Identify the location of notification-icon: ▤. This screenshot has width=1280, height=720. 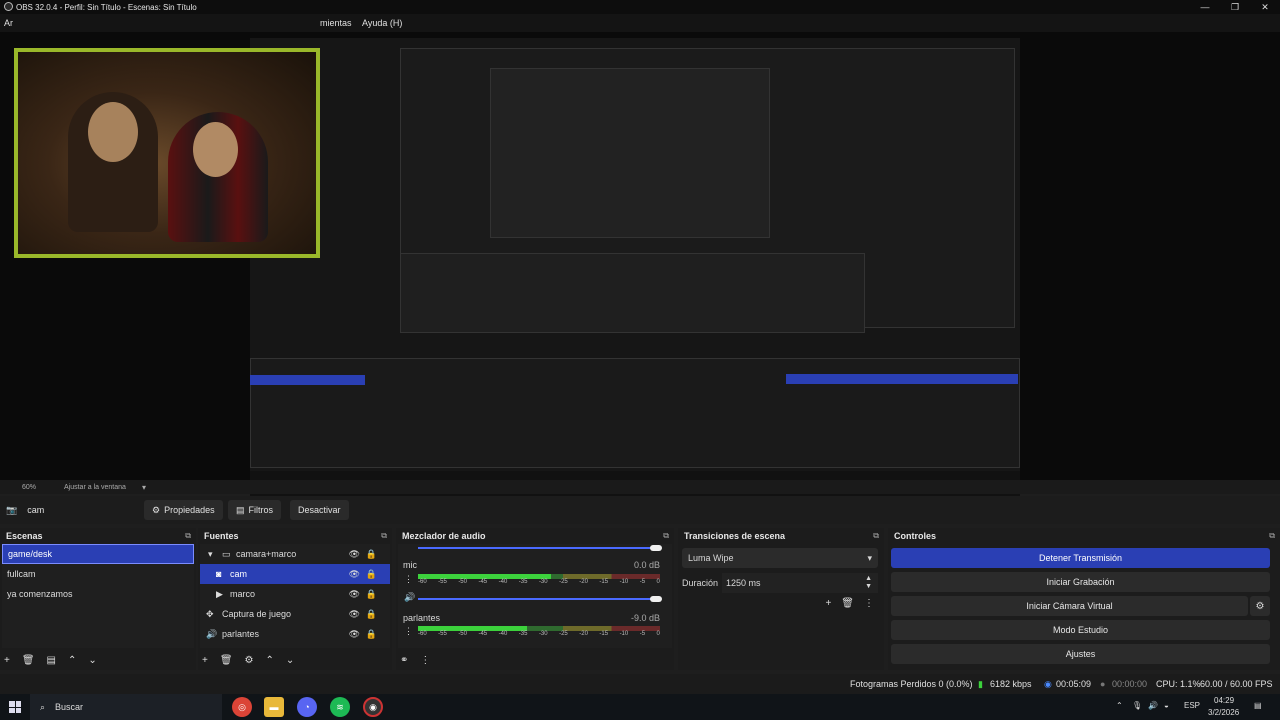
(1258, 705).